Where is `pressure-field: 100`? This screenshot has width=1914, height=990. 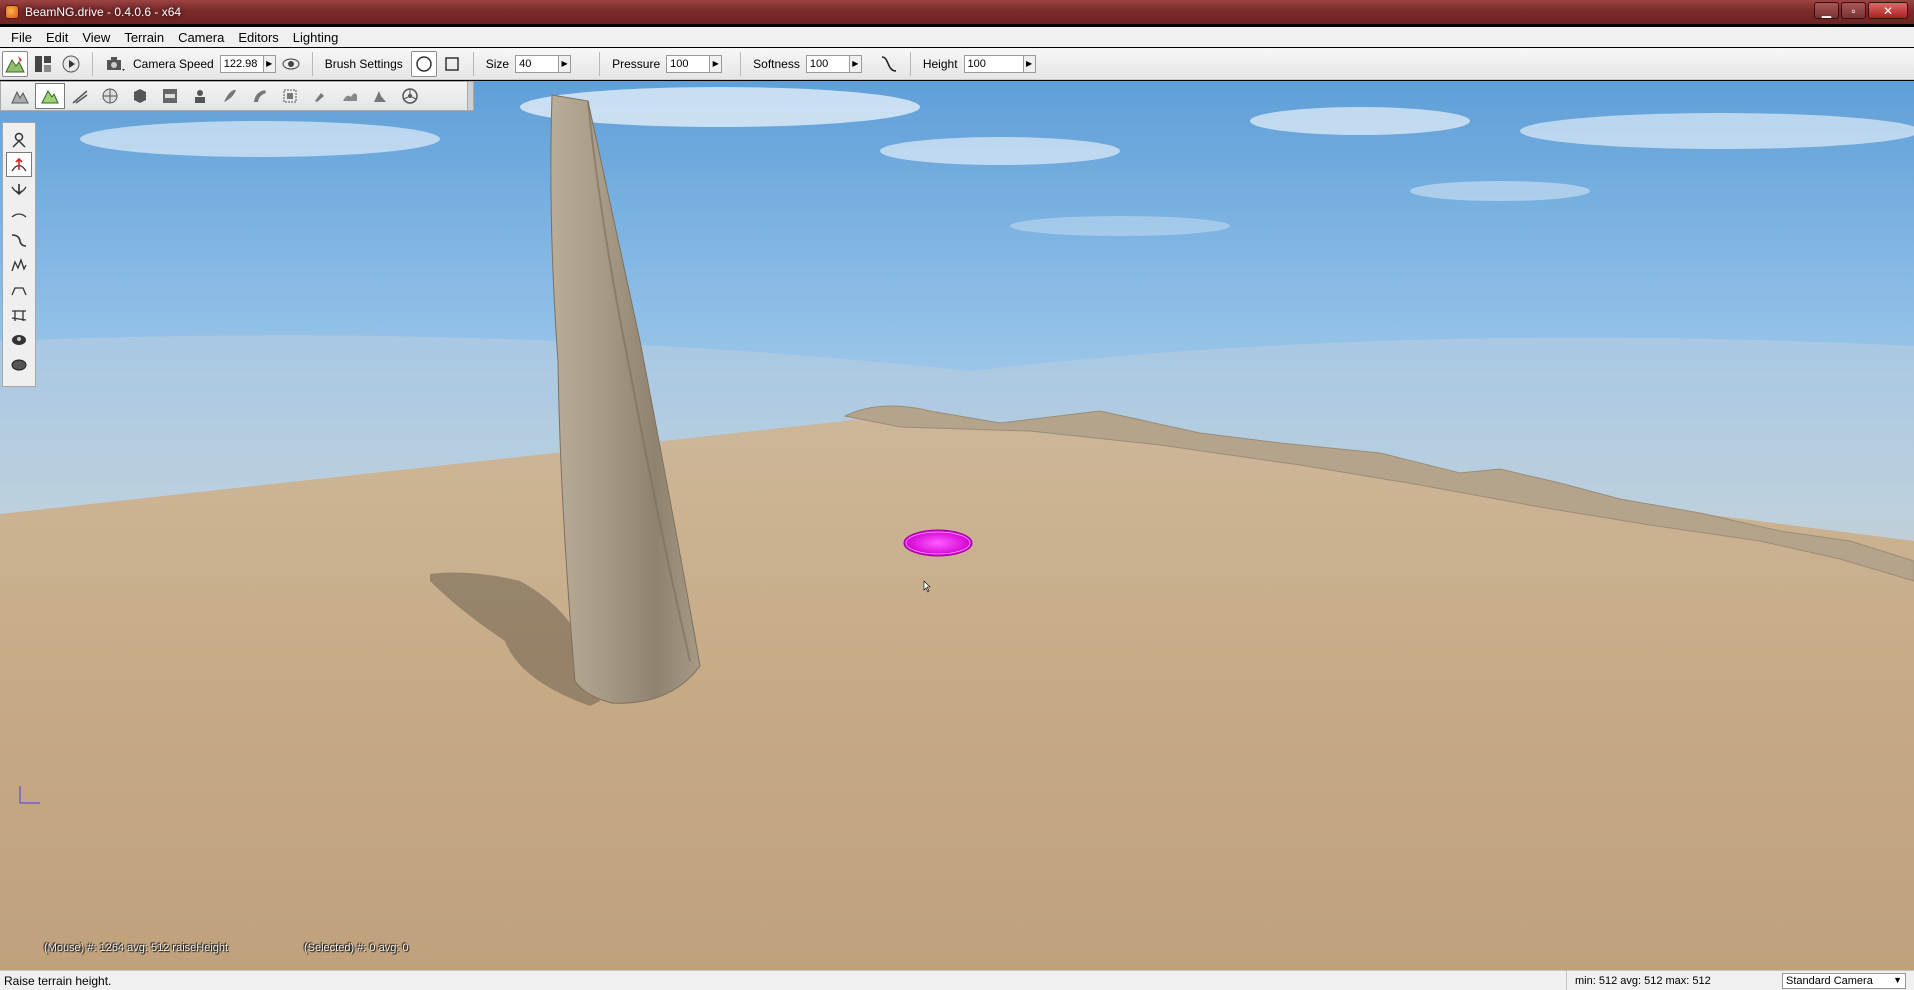 pressure-field: 100 is located at coordinates (688, 63).